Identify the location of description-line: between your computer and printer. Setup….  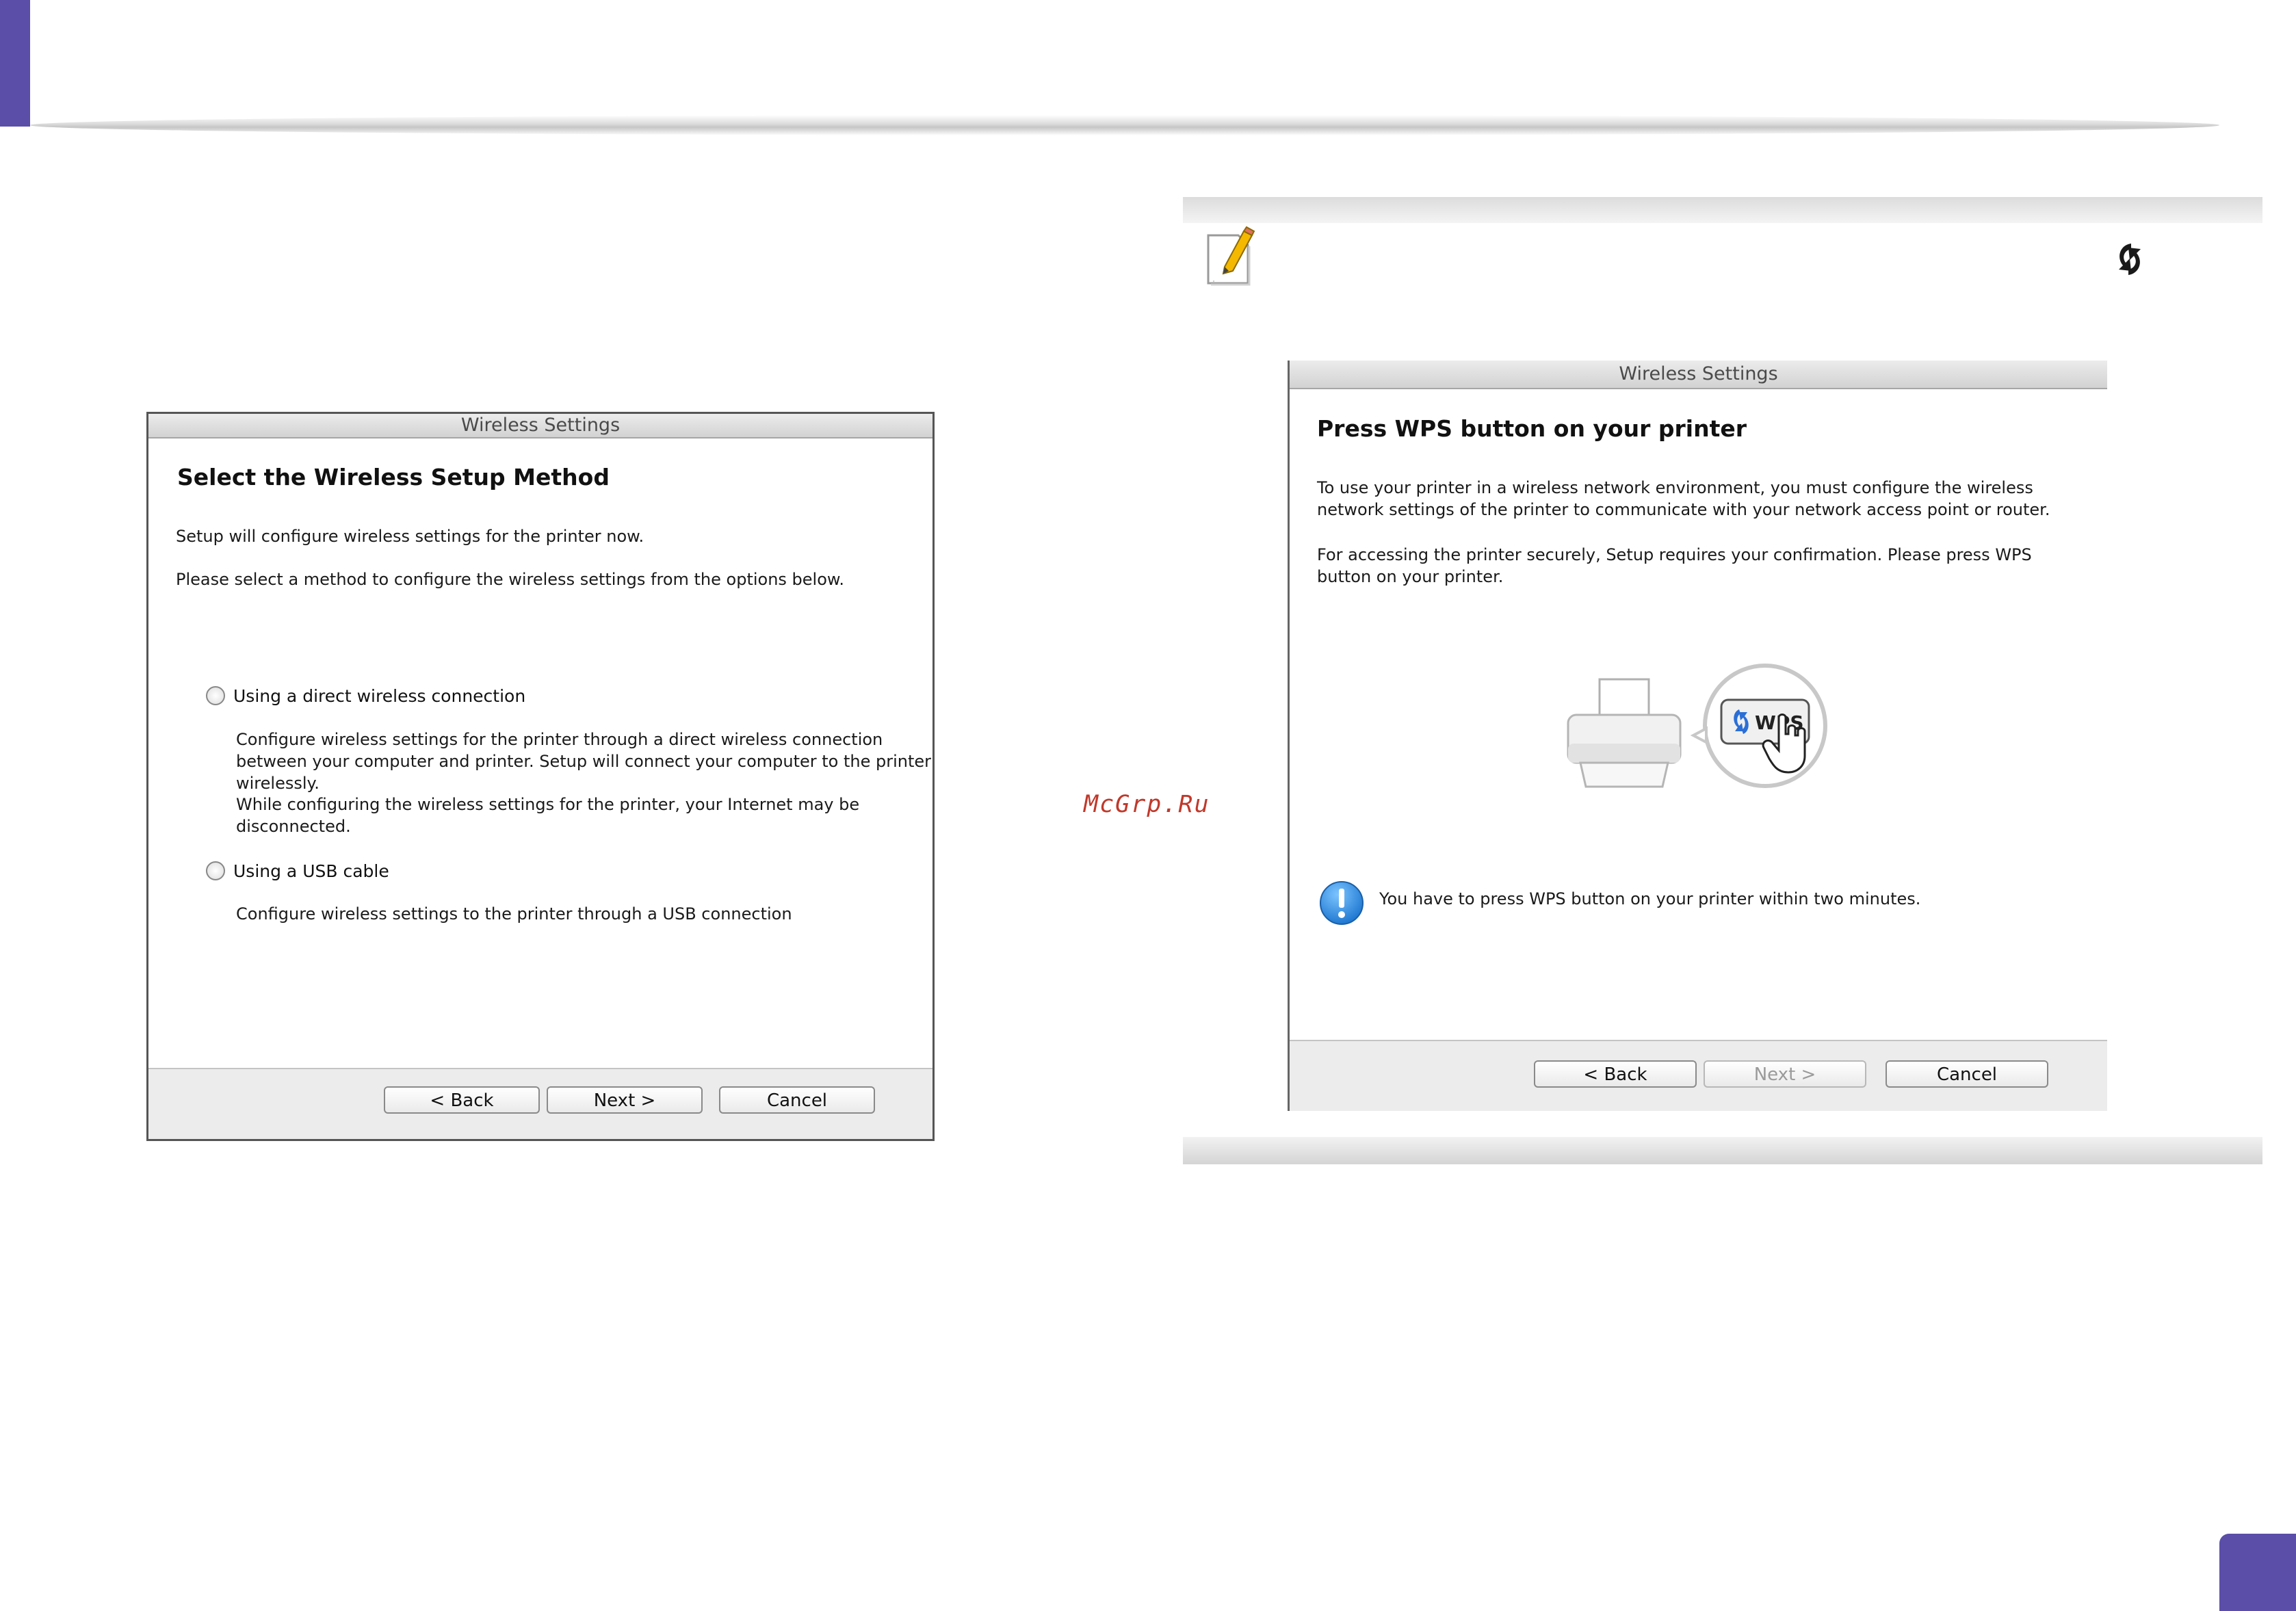
(584, 761).